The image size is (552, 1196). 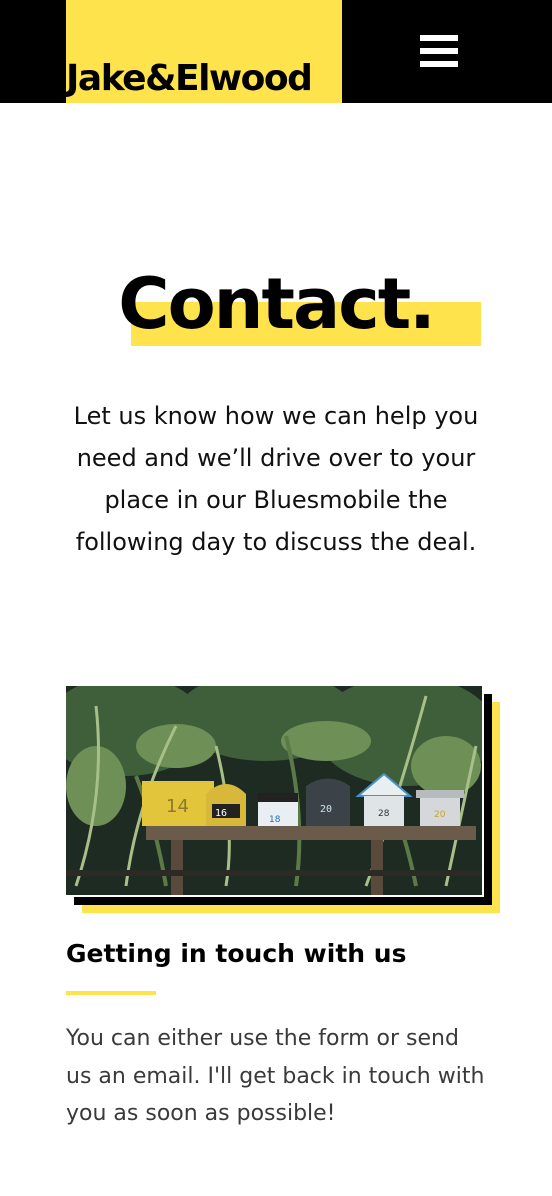 What do you see at coordinates (384, 814) in the screenshot?
I see `svg-text: 28` at bounding box center [384, 814].